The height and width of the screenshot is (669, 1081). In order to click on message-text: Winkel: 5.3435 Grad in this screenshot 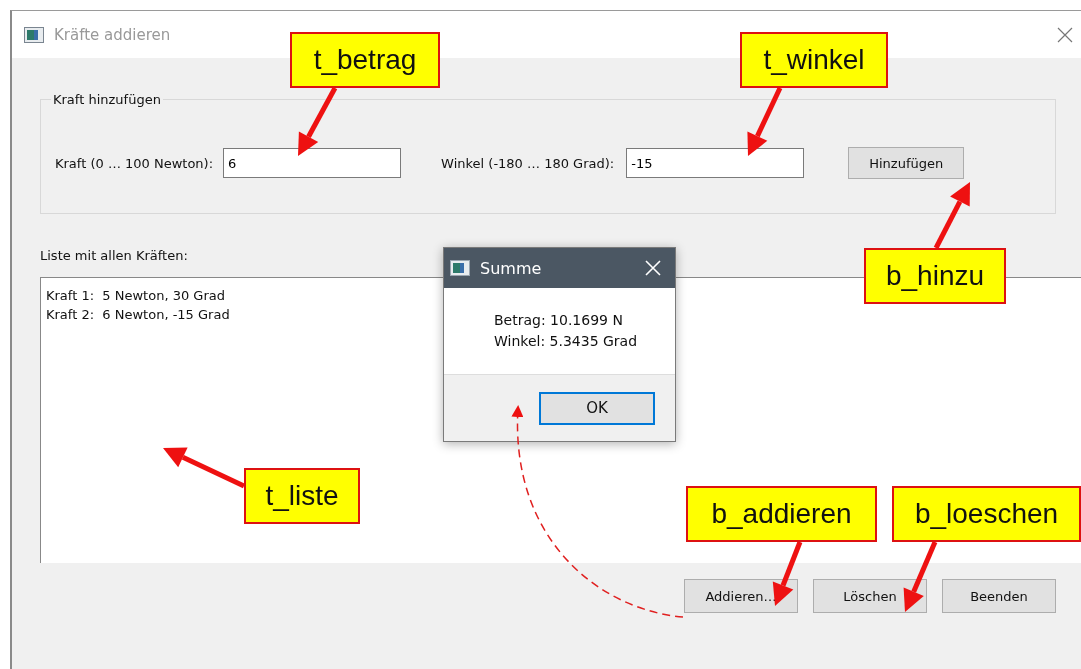, I will do `click(566, 341)`.